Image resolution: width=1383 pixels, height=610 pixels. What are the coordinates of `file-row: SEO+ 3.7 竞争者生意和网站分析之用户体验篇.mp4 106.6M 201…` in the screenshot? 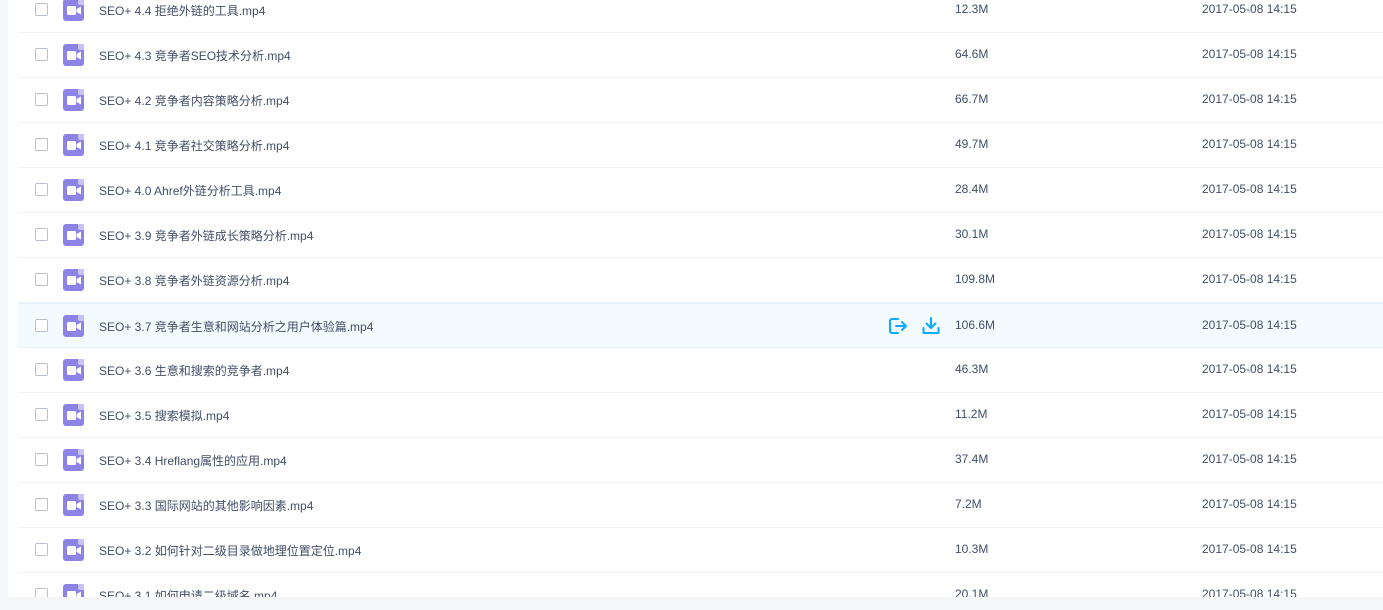 It's located at (700, 325).